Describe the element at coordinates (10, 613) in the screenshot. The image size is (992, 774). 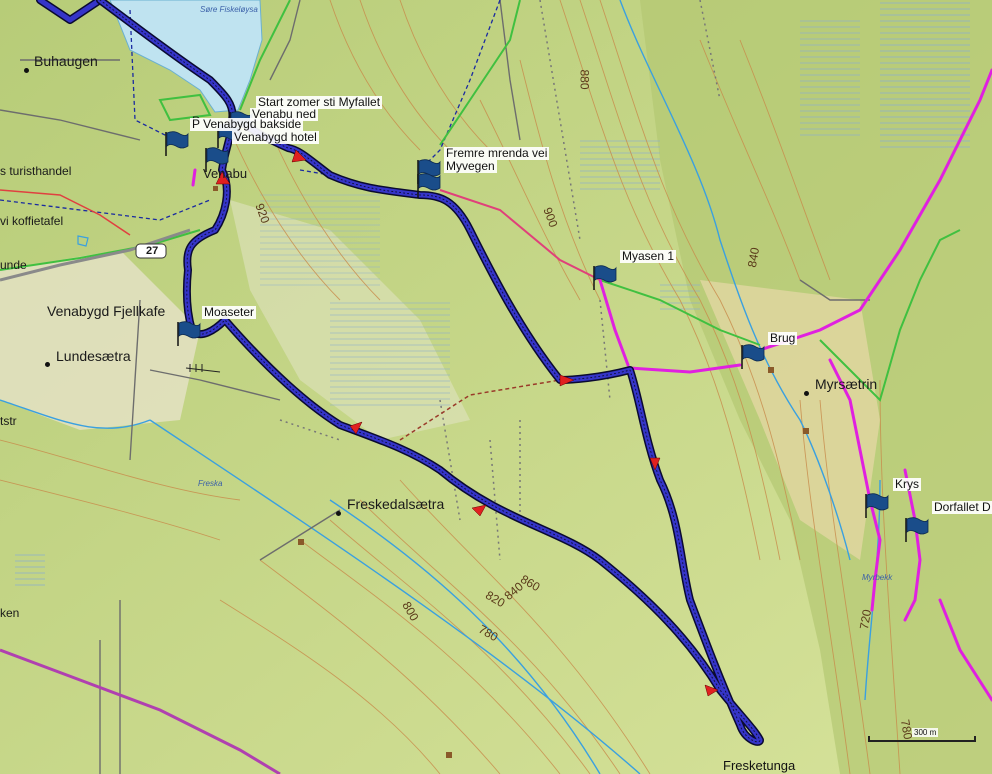
I see `label-ken: ken` at that location.